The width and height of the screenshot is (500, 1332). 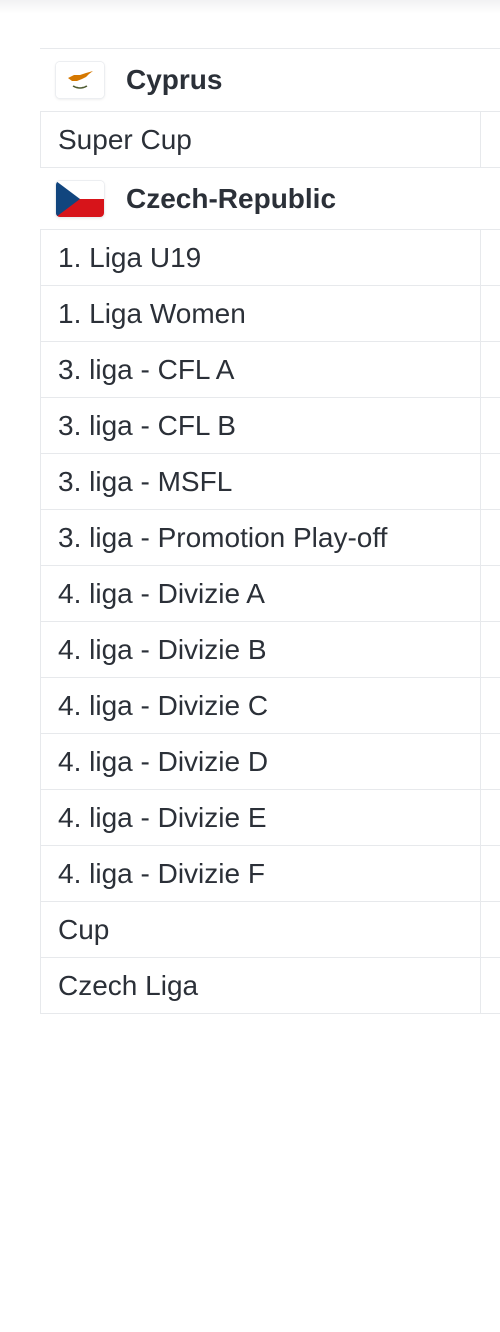 I want to click on league-name: 4. liga - Divizie A, so click(x=161, y=593).